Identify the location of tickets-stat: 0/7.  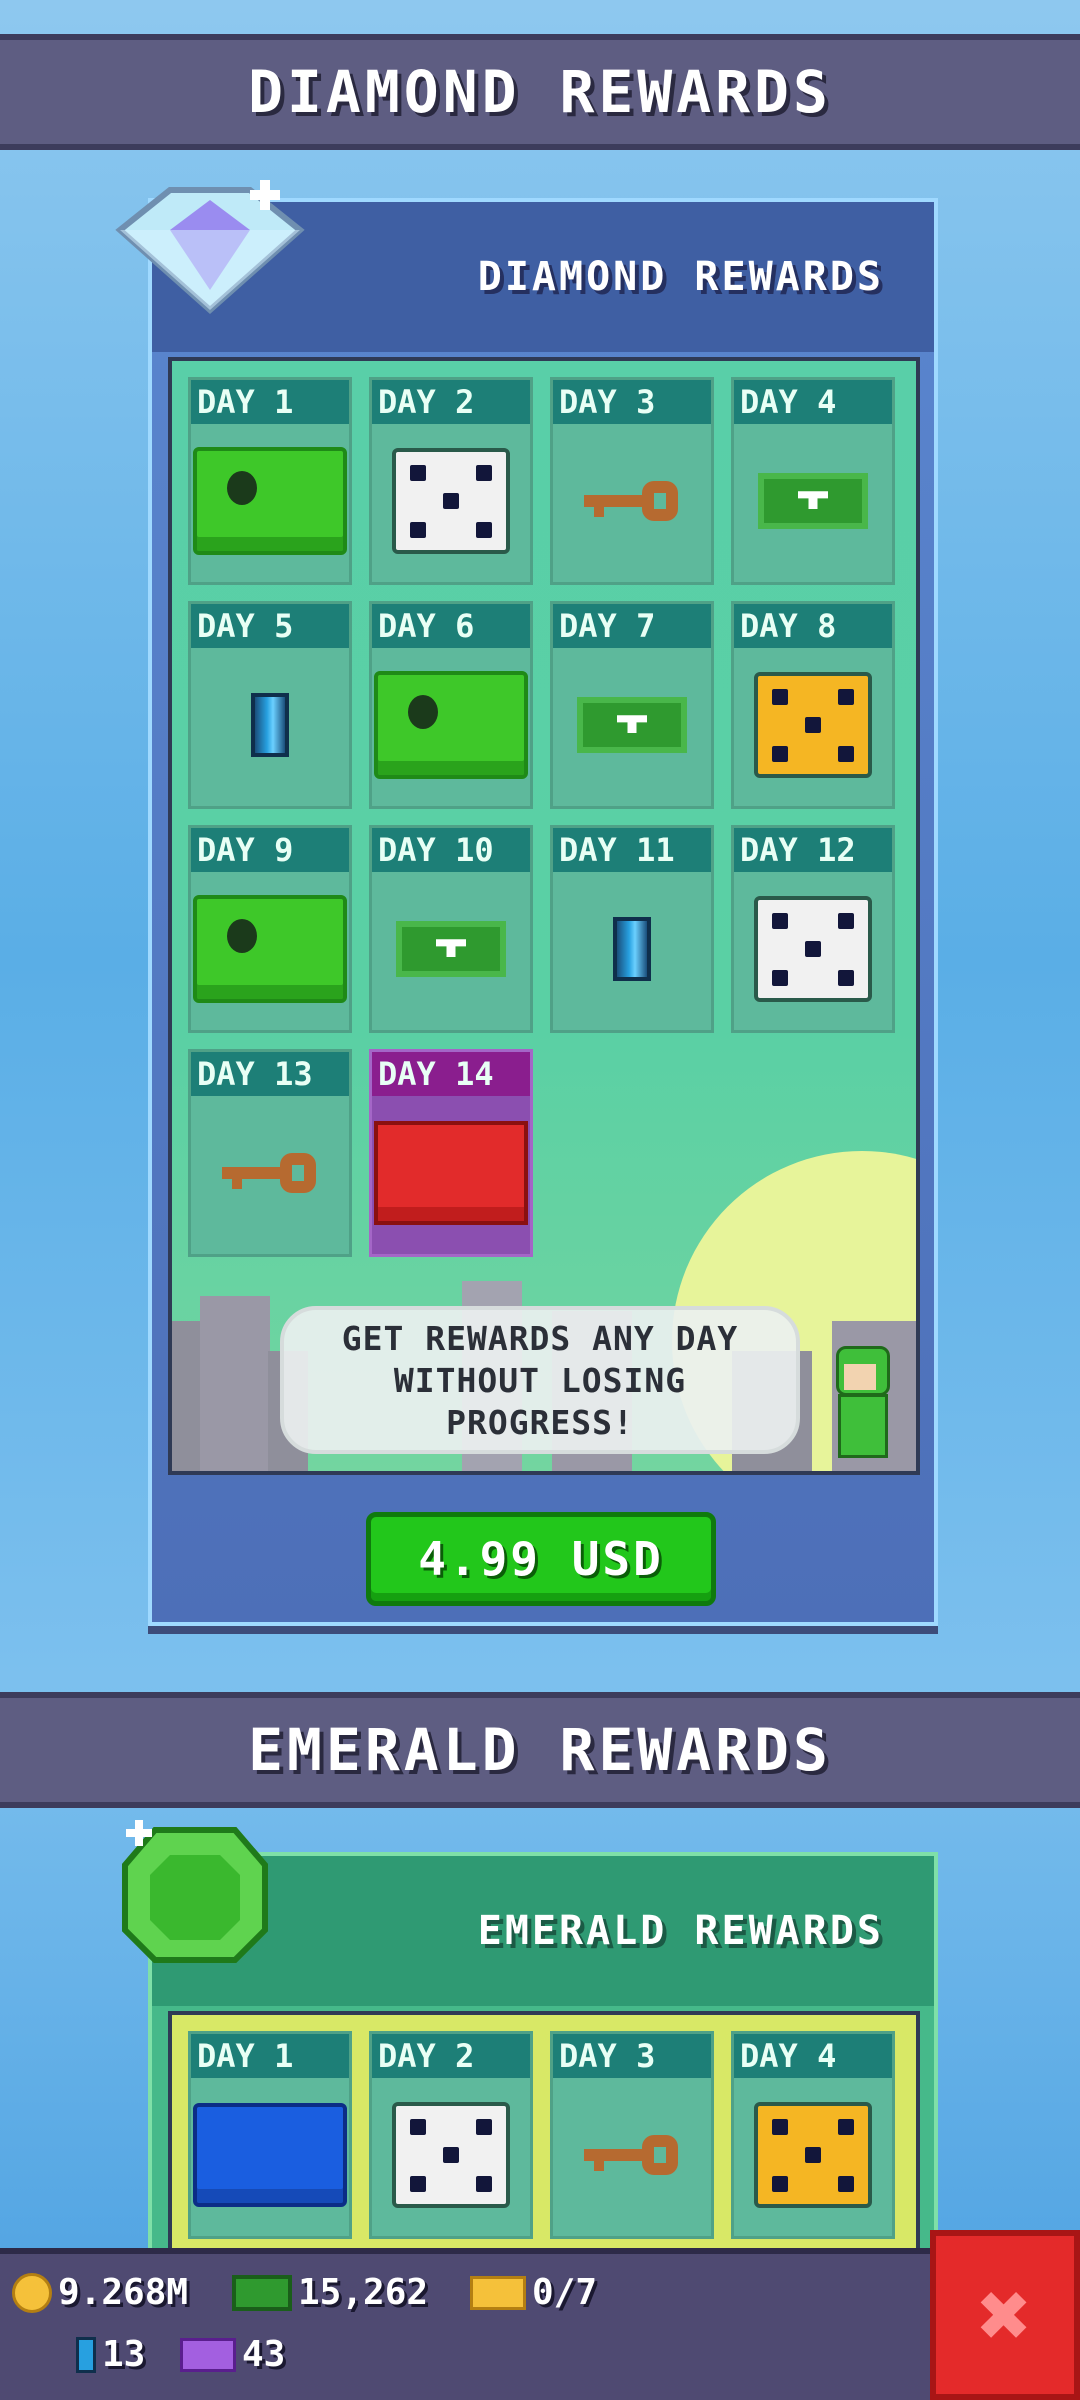
(533, 2292).